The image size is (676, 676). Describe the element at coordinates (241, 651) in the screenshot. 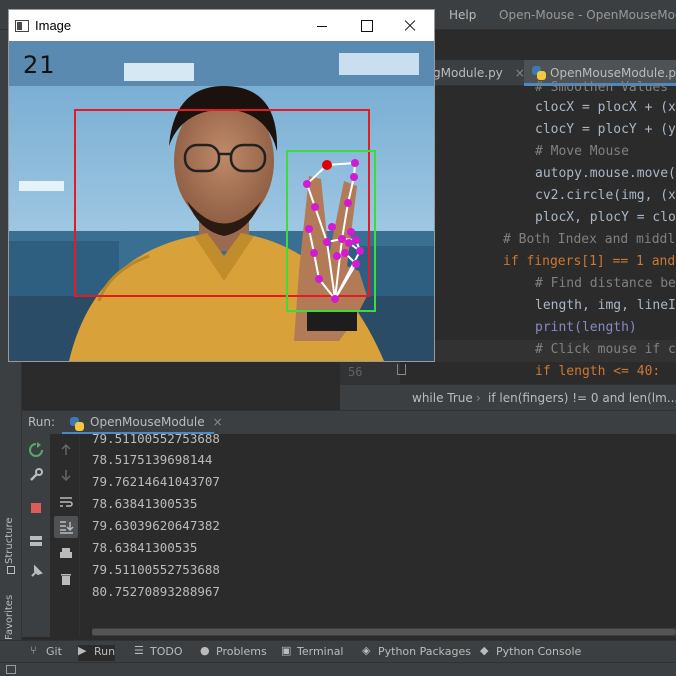

I see `tool-label: Problems` at that location.